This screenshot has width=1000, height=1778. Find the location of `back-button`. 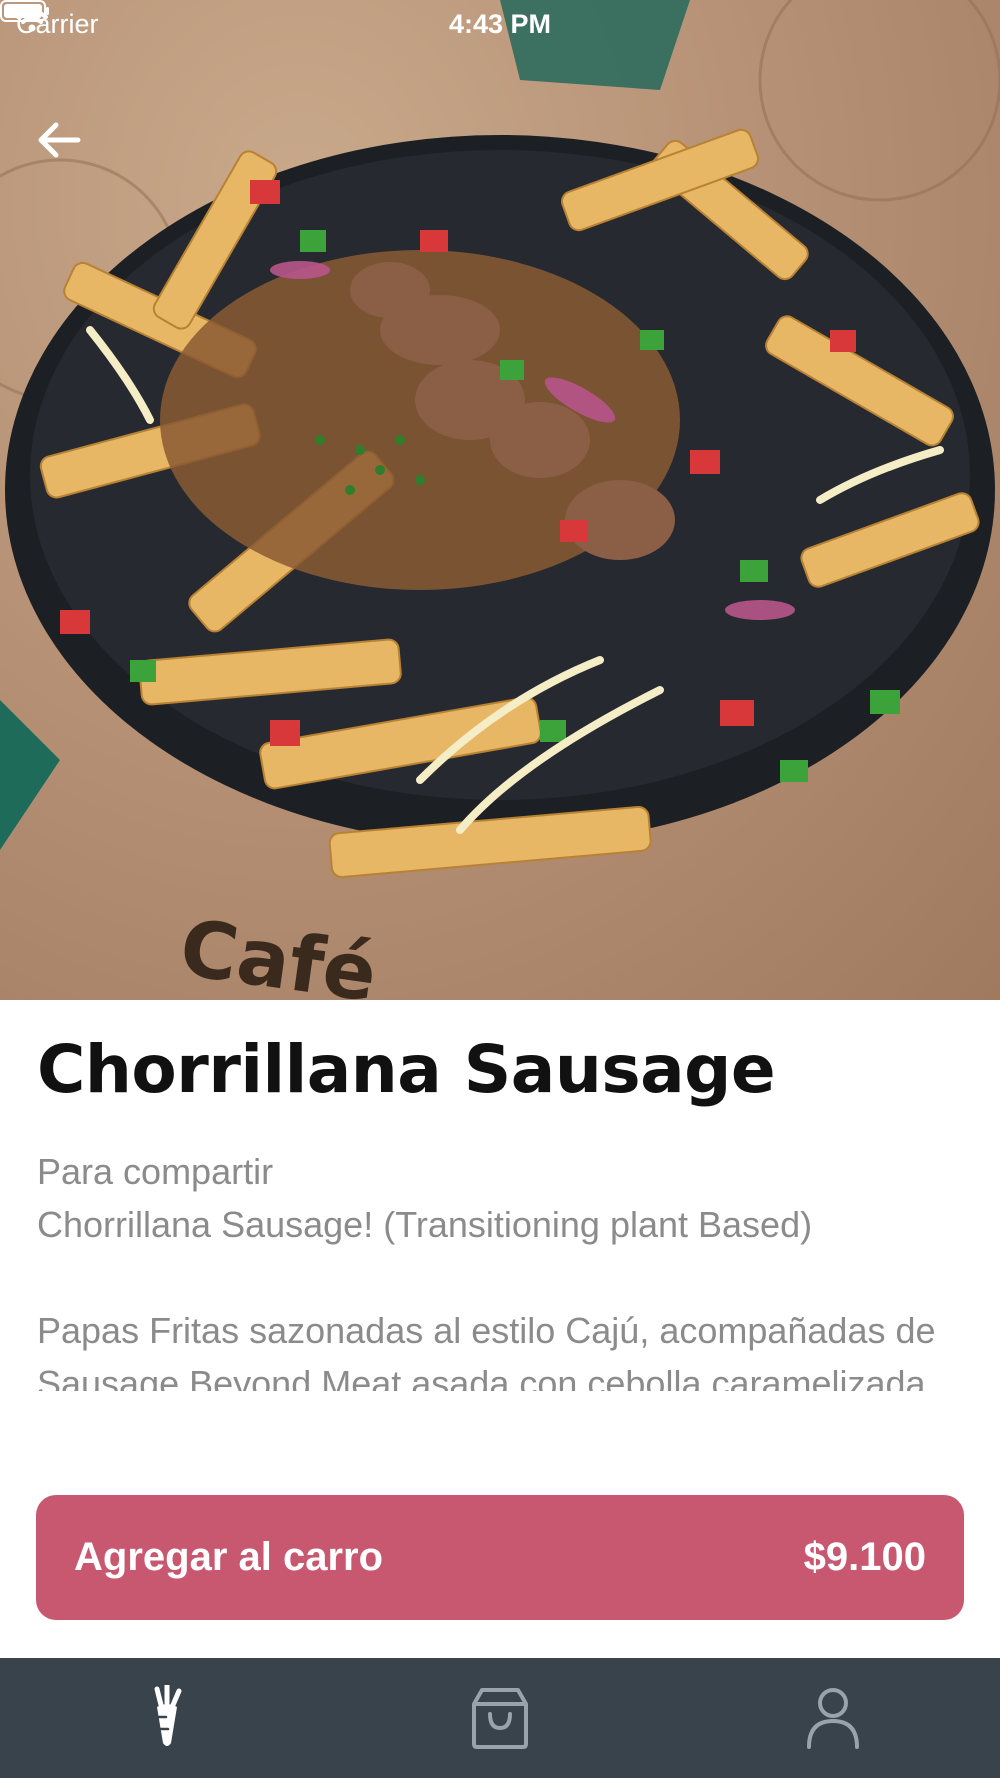

back-button is located at coordinates (66, 150).